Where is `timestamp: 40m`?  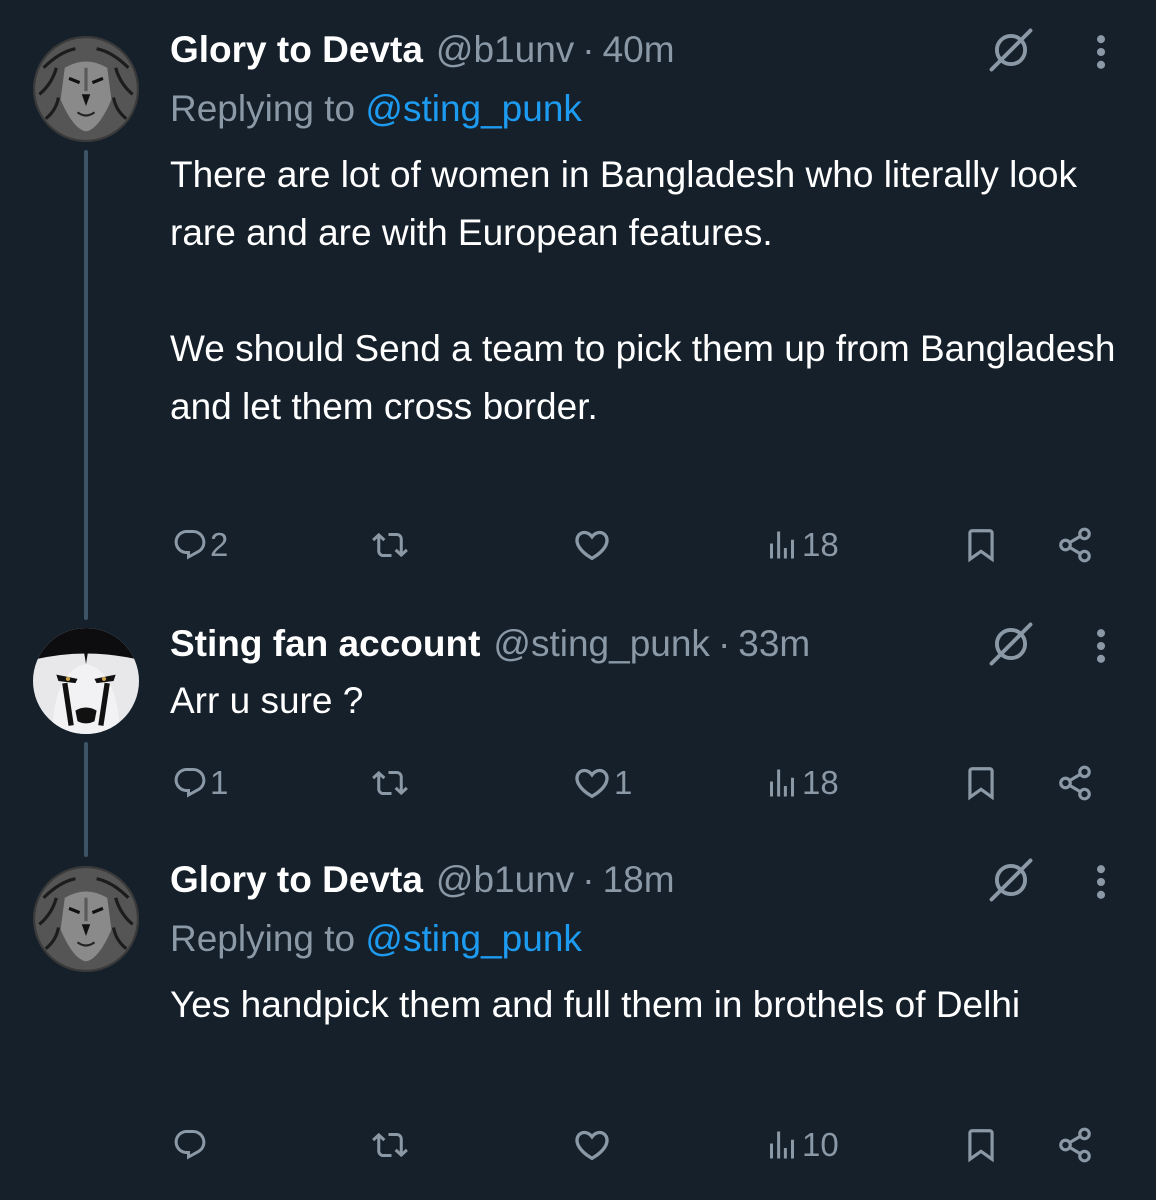 timestamp: 40m is located at coordinates (639, 50).